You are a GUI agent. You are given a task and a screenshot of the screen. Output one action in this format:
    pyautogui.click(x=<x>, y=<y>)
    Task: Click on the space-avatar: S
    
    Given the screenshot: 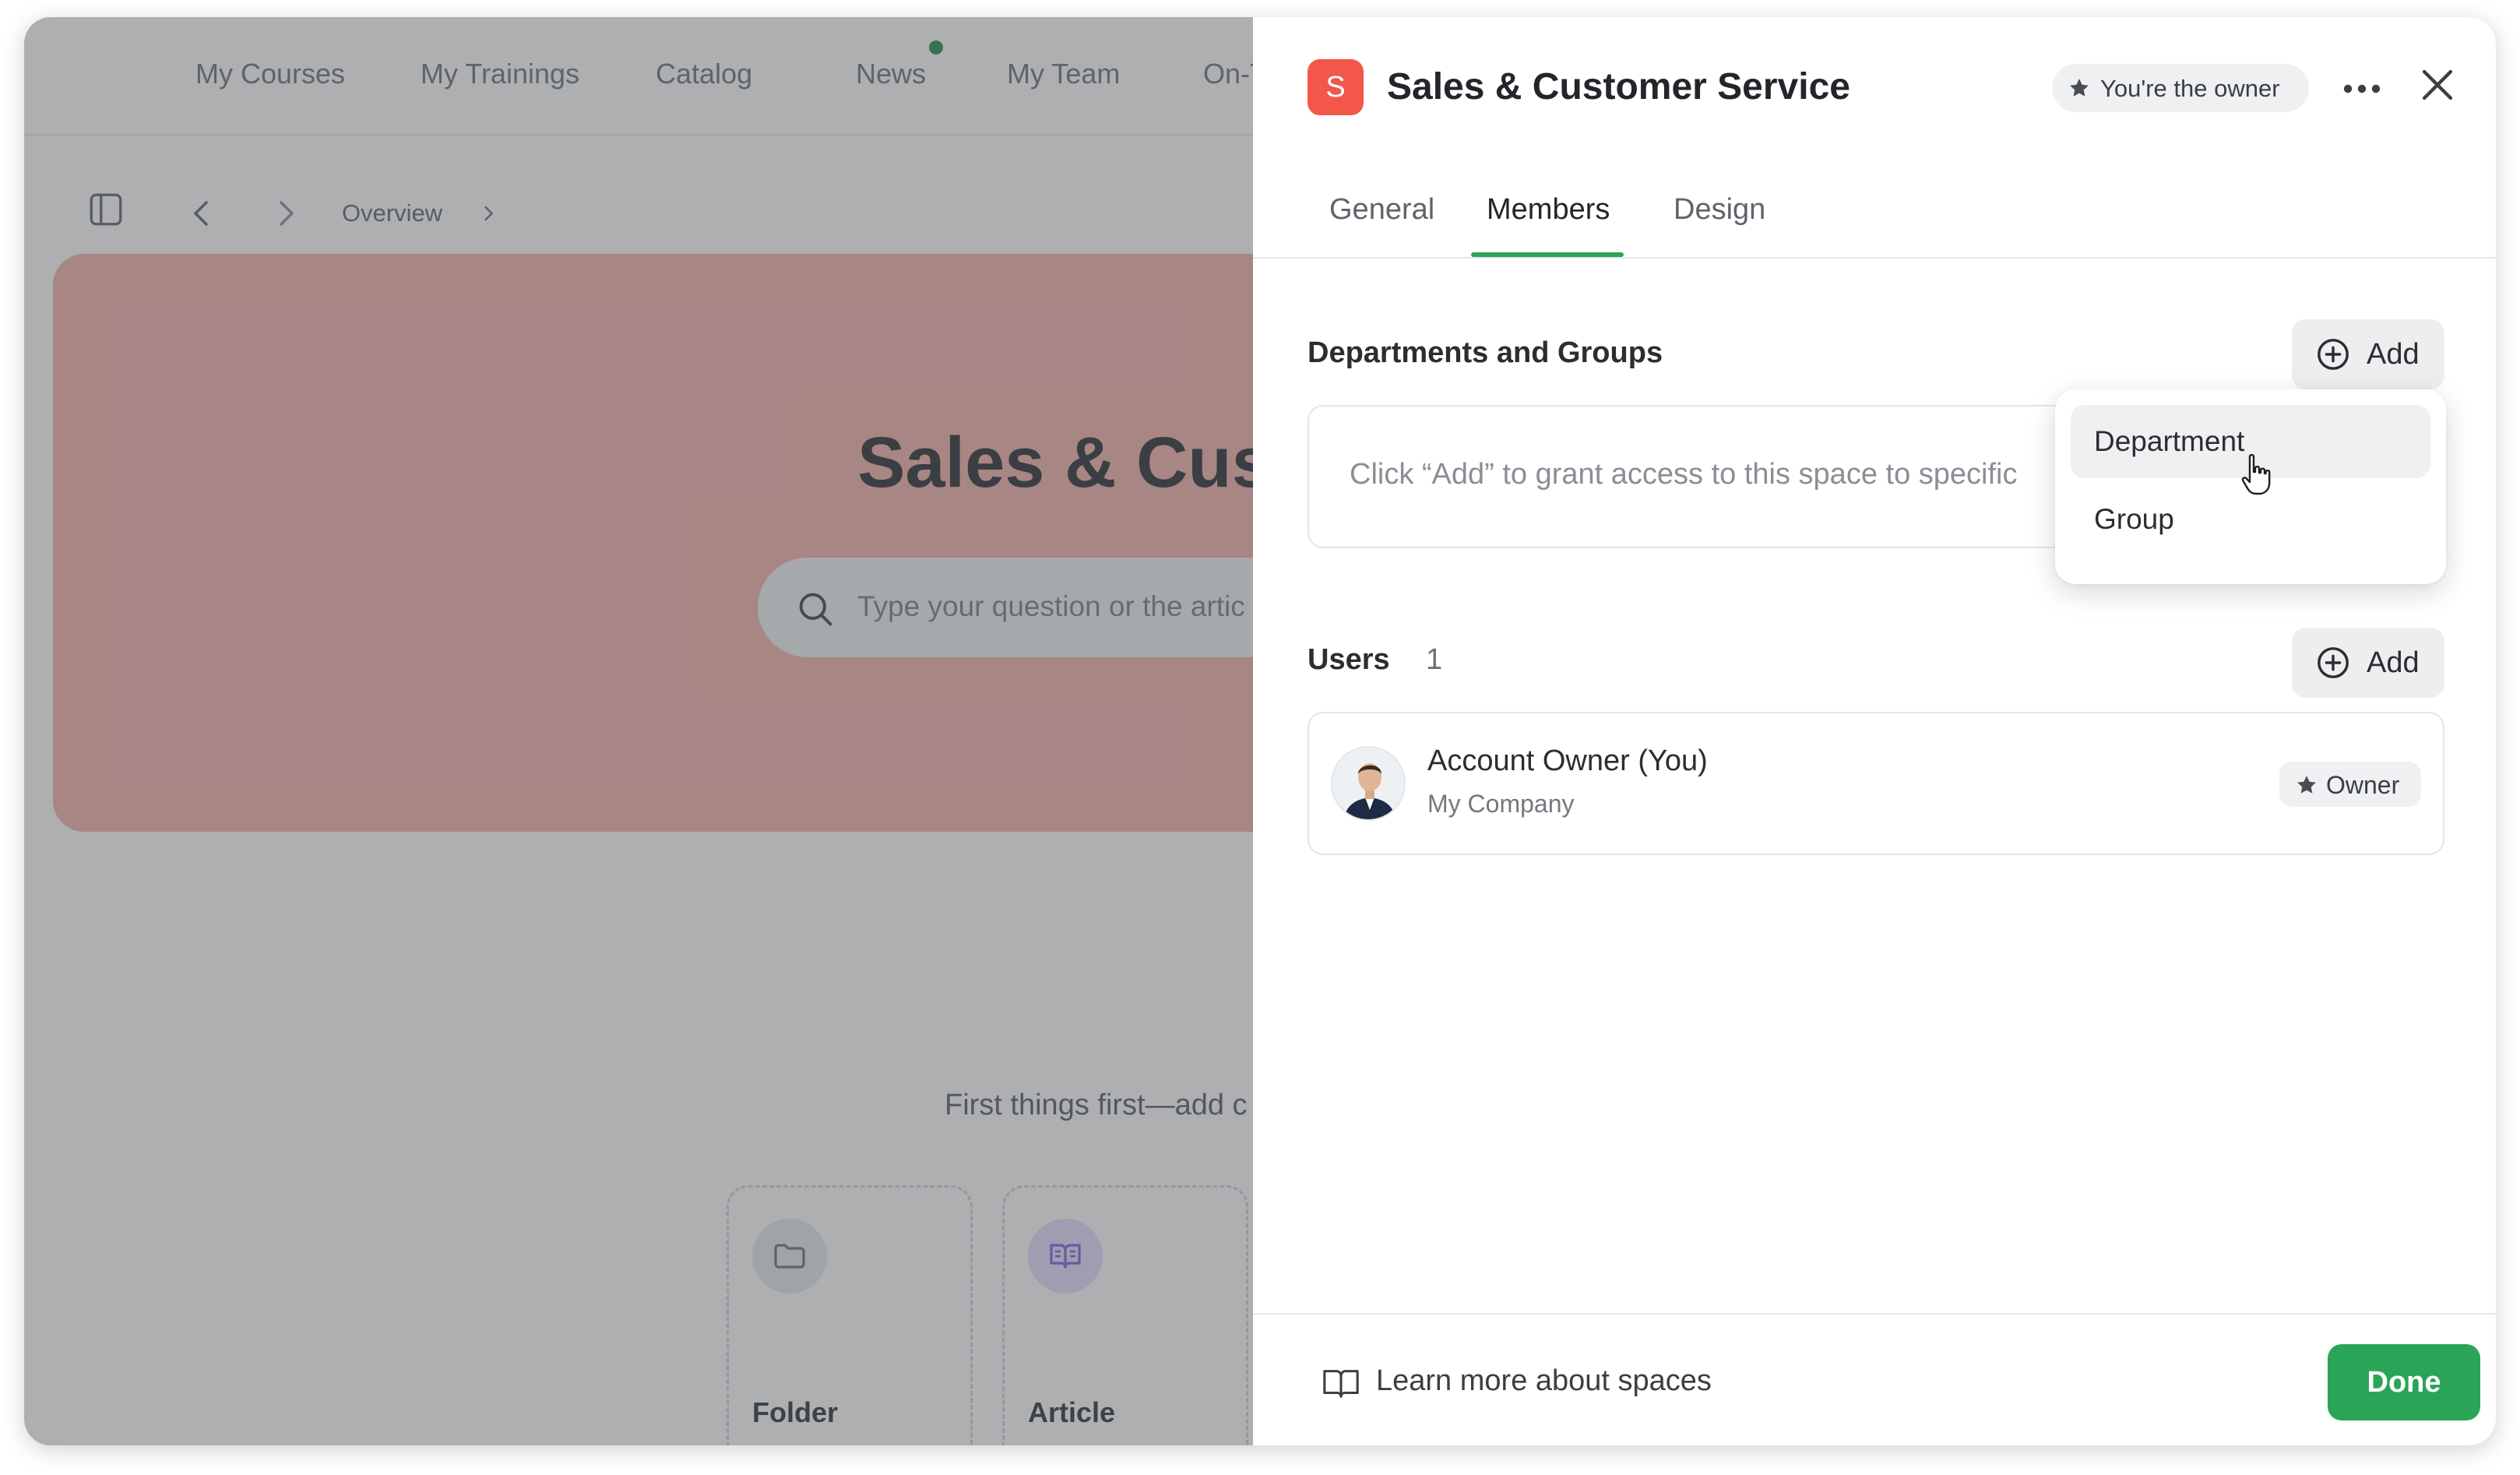 What is the action you would take?
    pyautogui.click(x=1336, y=87)
    